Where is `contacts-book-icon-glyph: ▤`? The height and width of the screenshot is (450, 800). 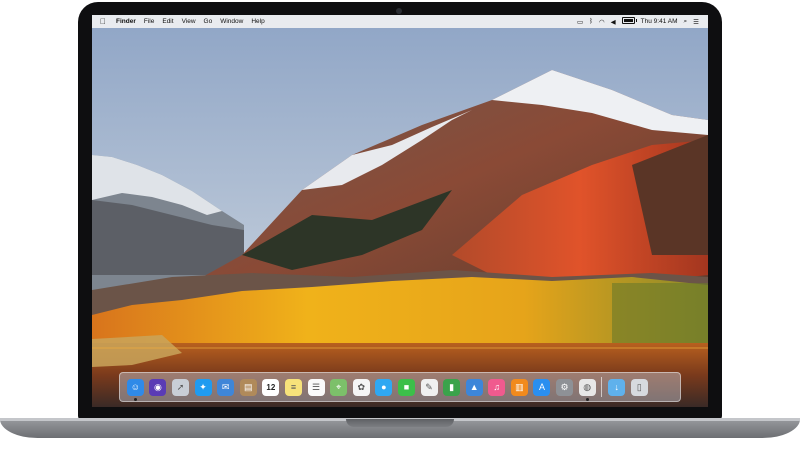 contacts-book-icon-glyph: ▤ is located at coordinates (248, 386).